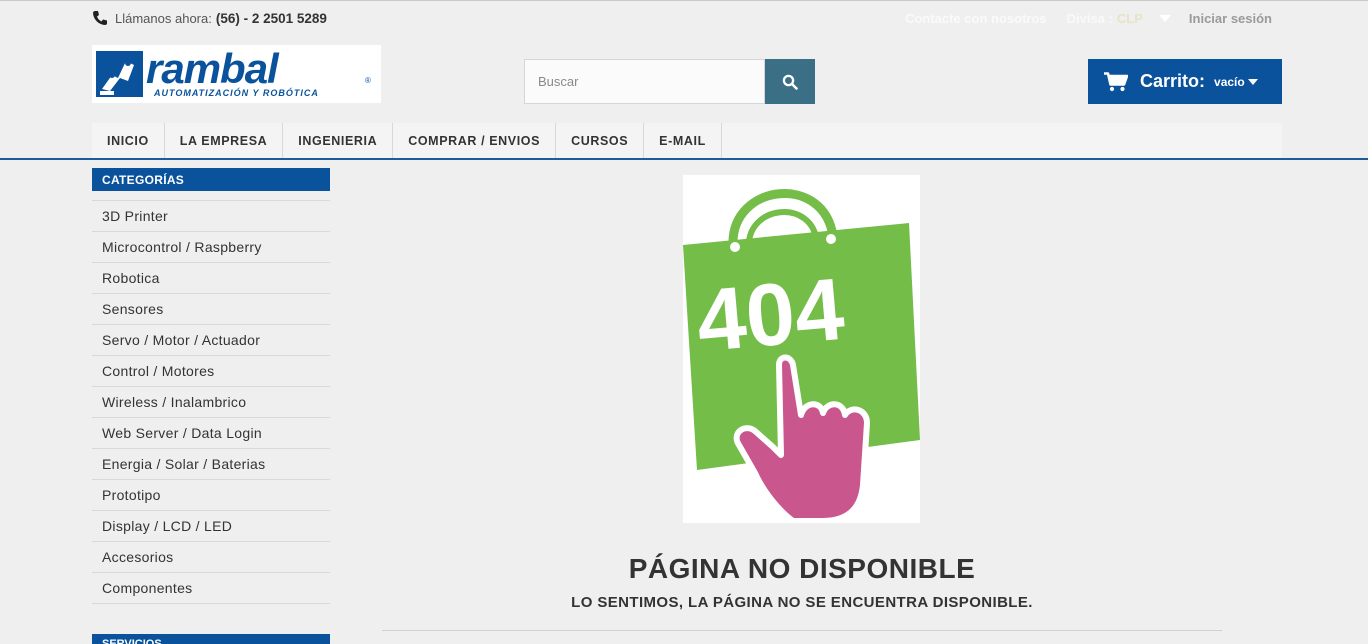  Describe the element at coordinates (1116, 81) in the screenshot. I see `cart-icon` at that location.